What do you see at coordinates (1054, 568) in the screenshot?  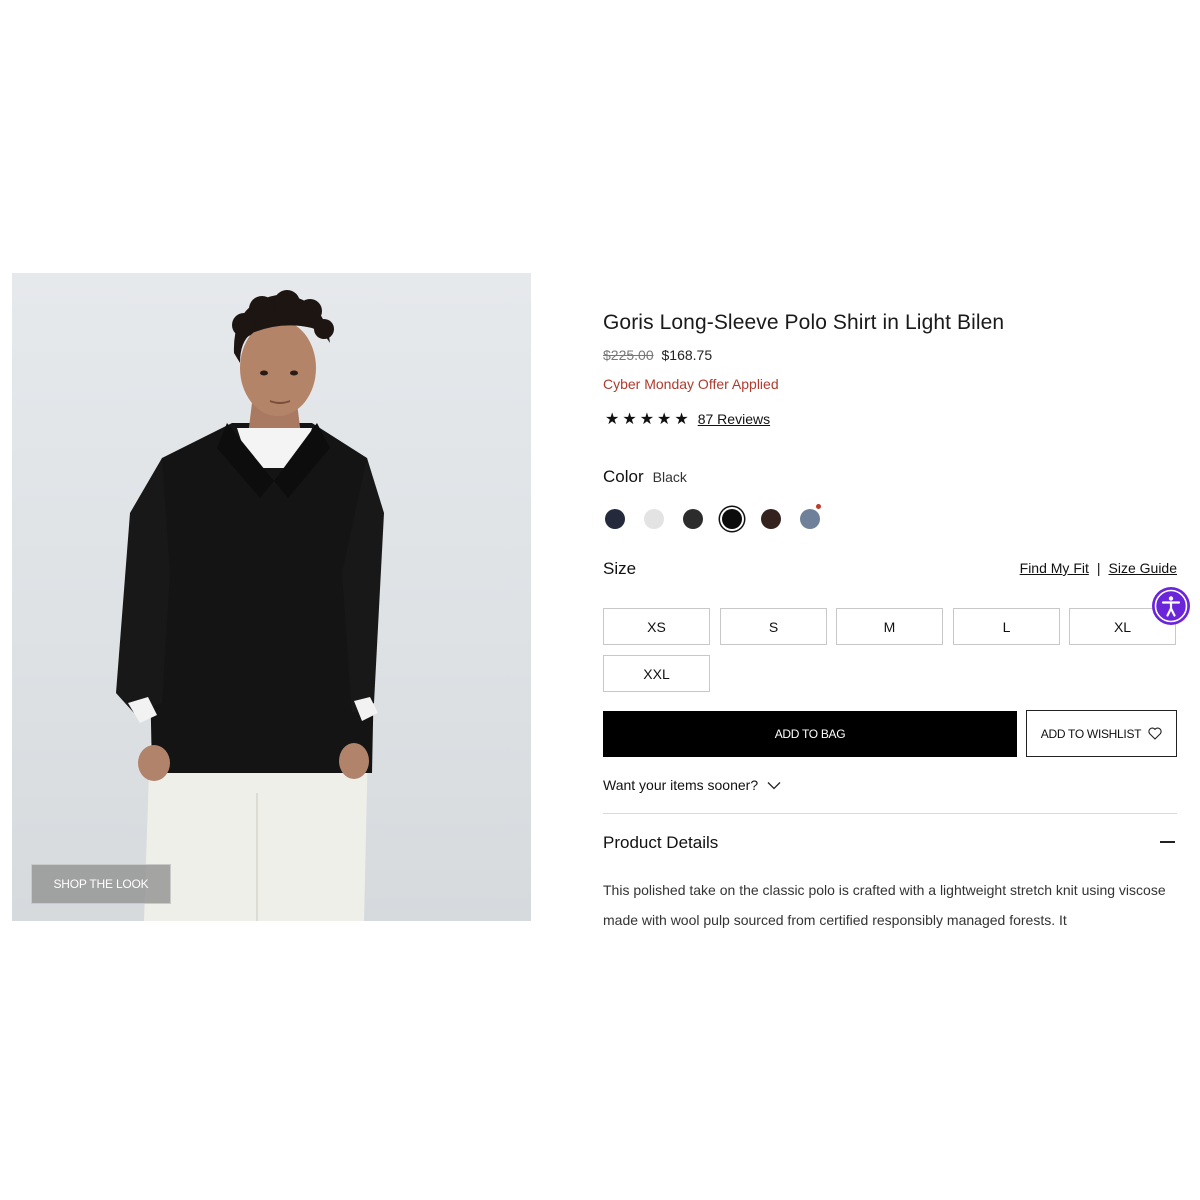 I see `find-my-fit-link: Find My Fit` at bounding box center [1054, 568].